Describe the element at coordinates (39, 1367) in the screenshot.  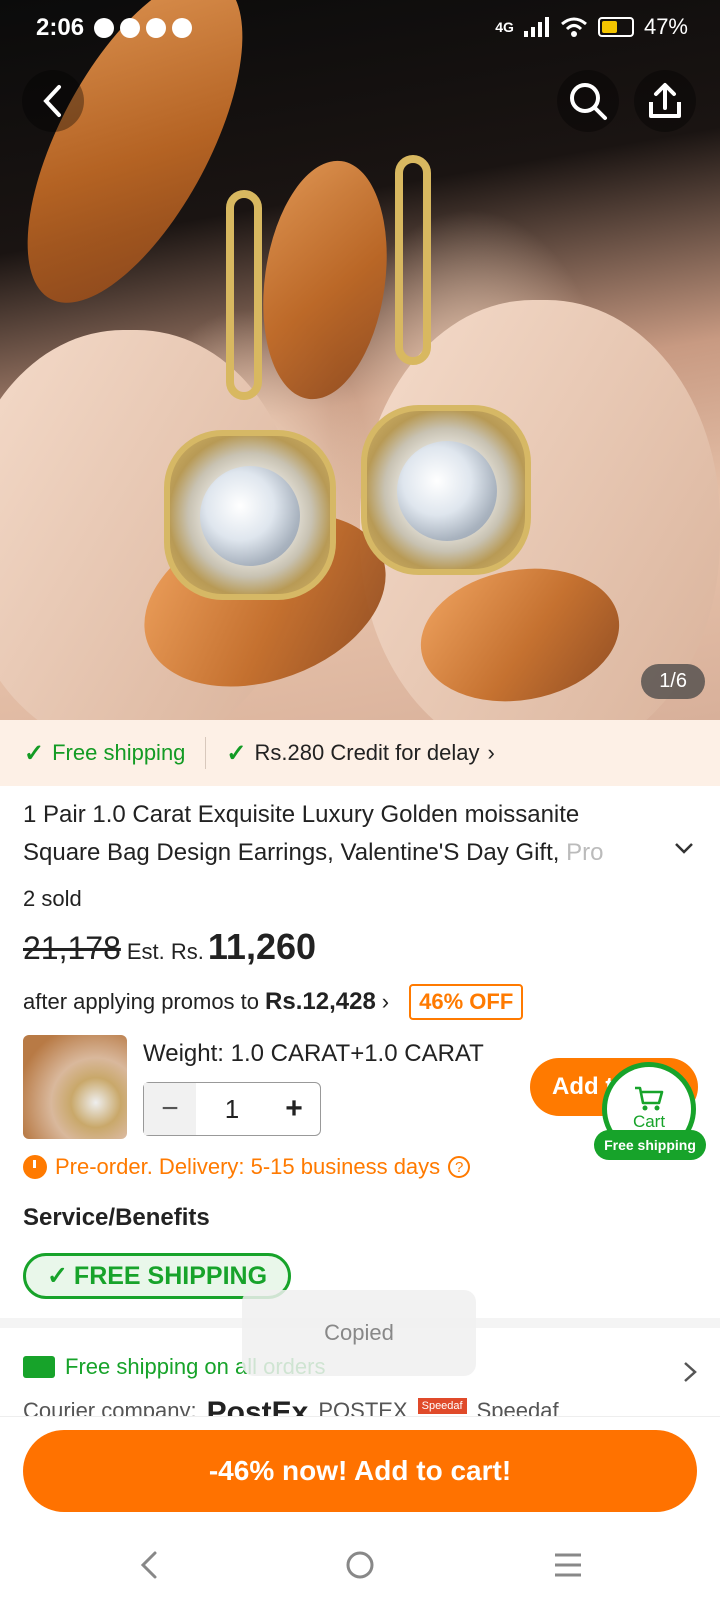
I see `truck-icon` at that location.